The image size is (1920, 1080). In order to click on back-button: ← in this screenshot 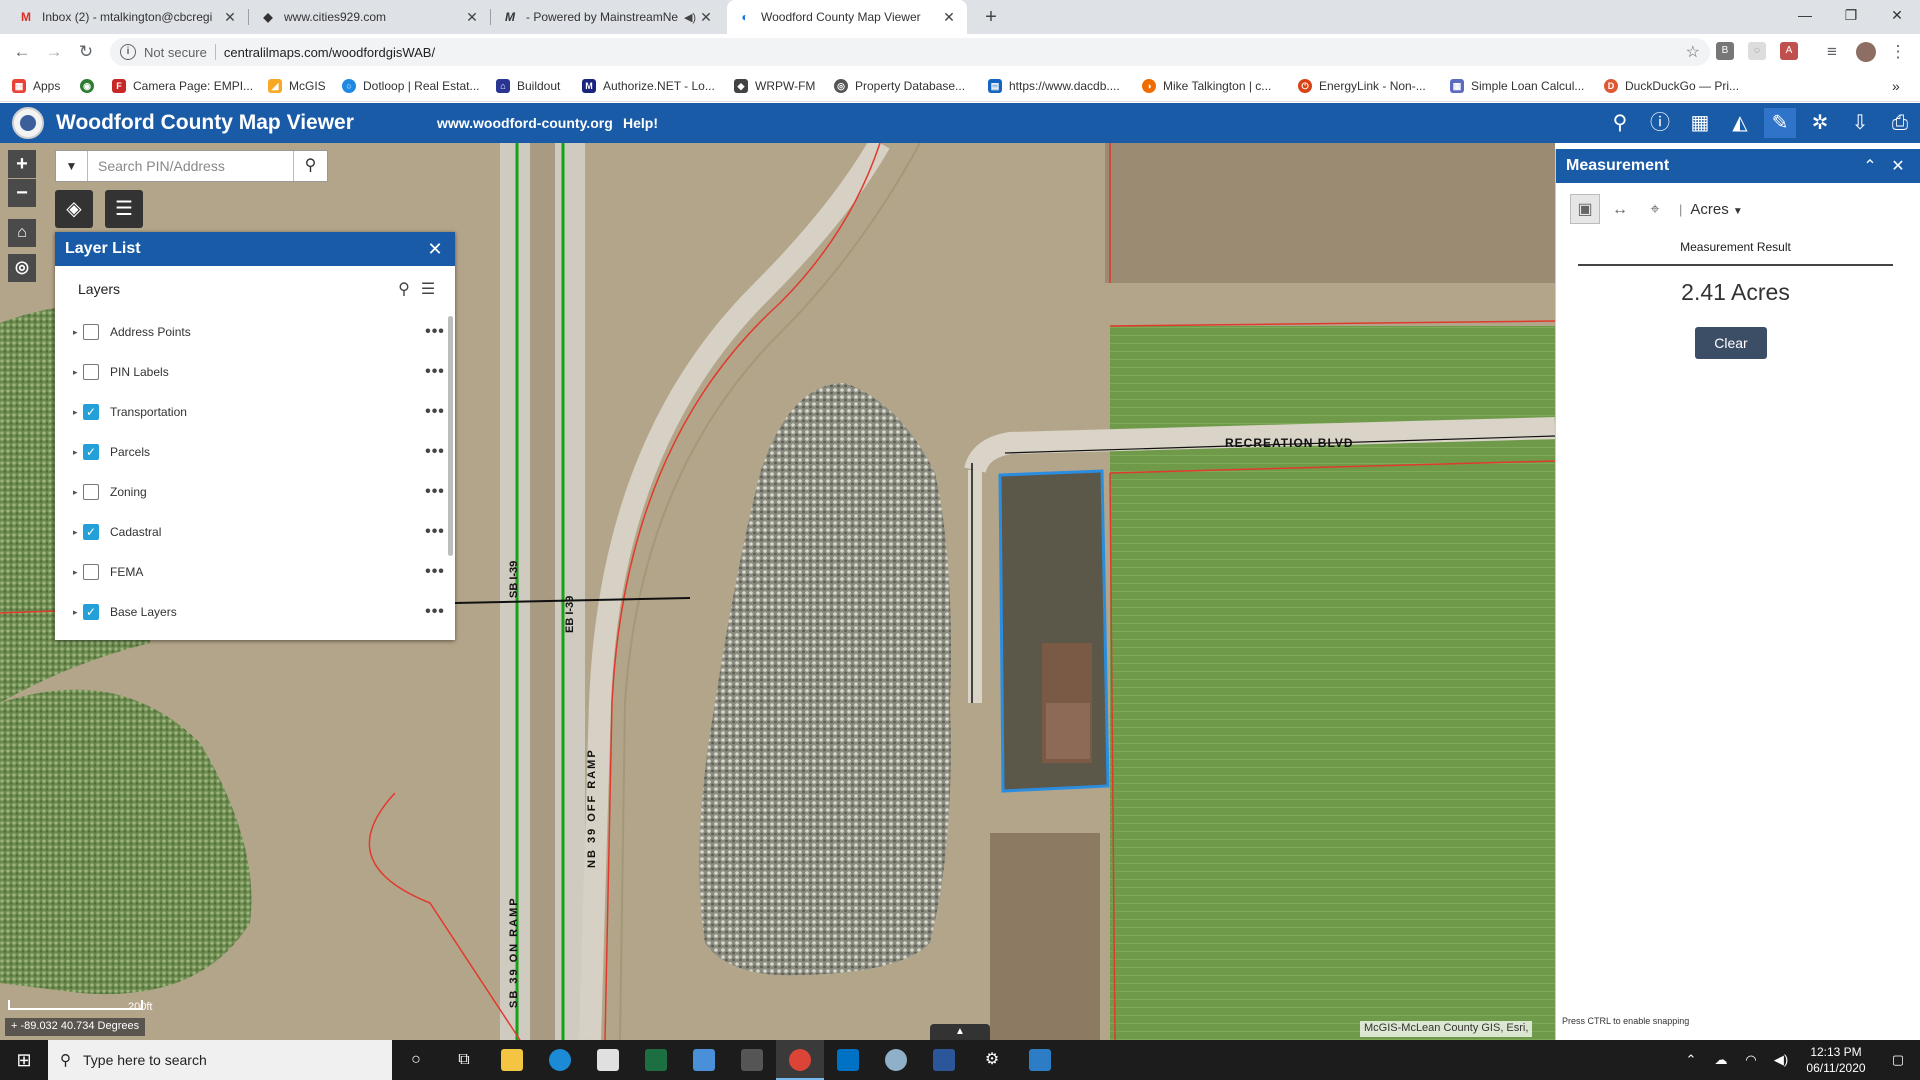, I will do `click(22, 52)`.